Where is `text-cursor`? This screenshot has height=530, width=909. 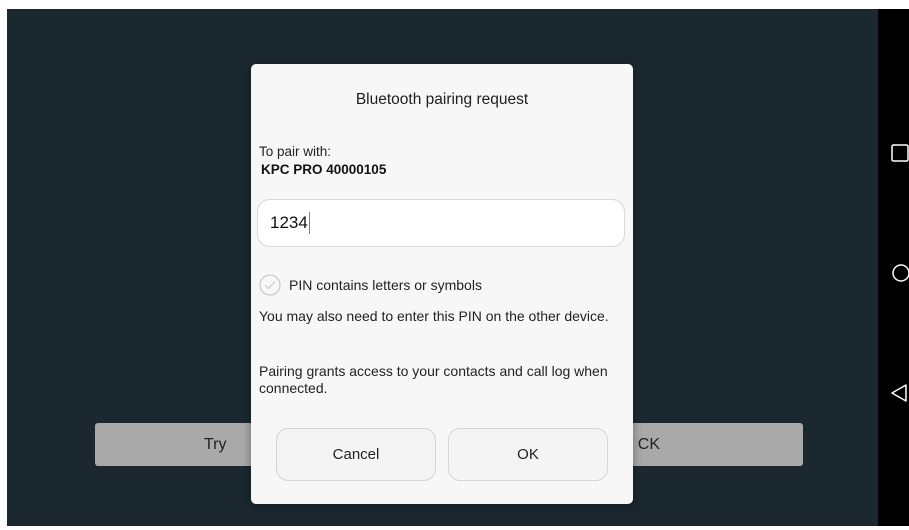
text-cursor is located at coordinates (309, 223).